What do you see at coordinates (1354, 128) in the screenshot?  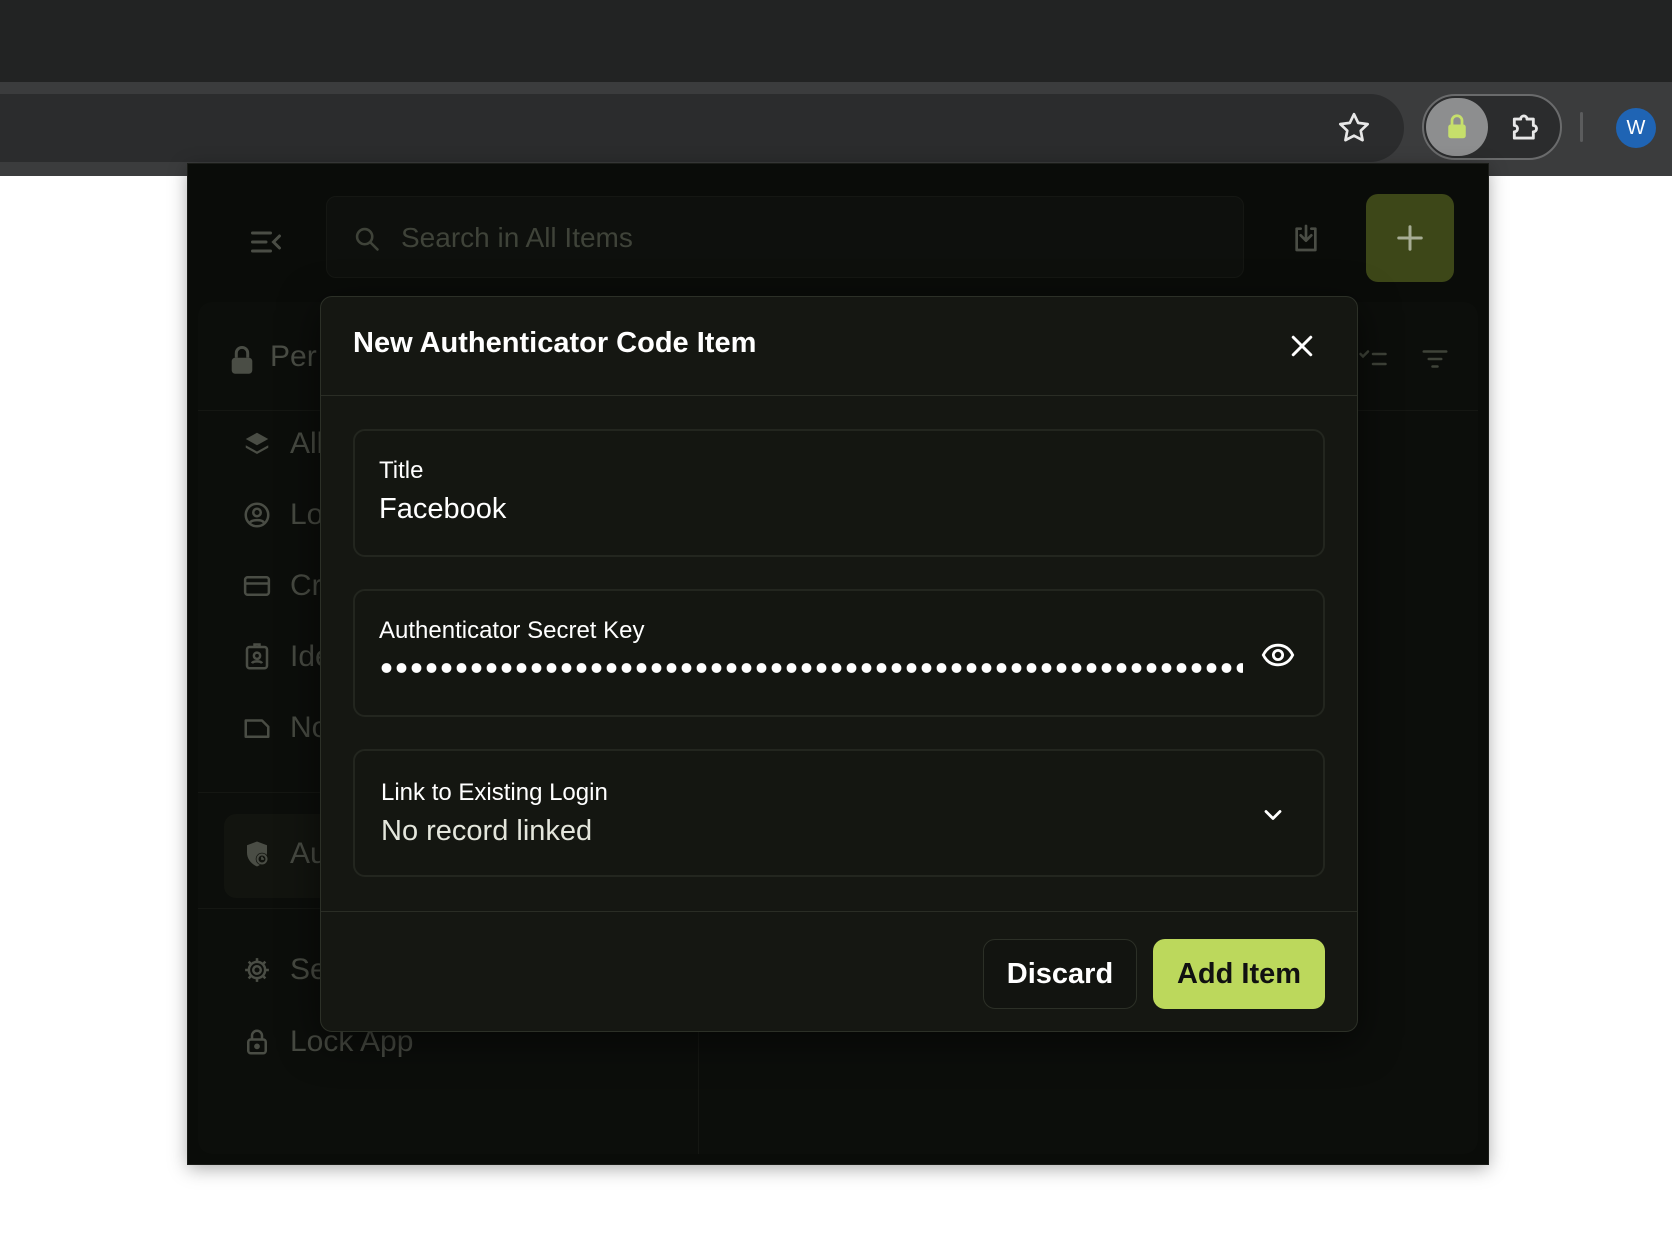 I see `bookmark-star-icon` at bounding box center [1354, 128].